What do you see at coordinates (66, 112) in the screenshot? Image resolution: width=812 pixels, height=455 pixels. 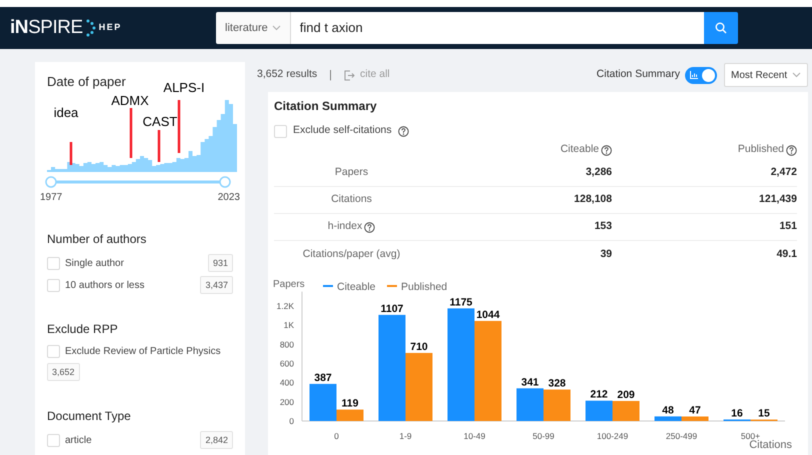 I see `annotation-label: idea` at bounding box center [66, 112].